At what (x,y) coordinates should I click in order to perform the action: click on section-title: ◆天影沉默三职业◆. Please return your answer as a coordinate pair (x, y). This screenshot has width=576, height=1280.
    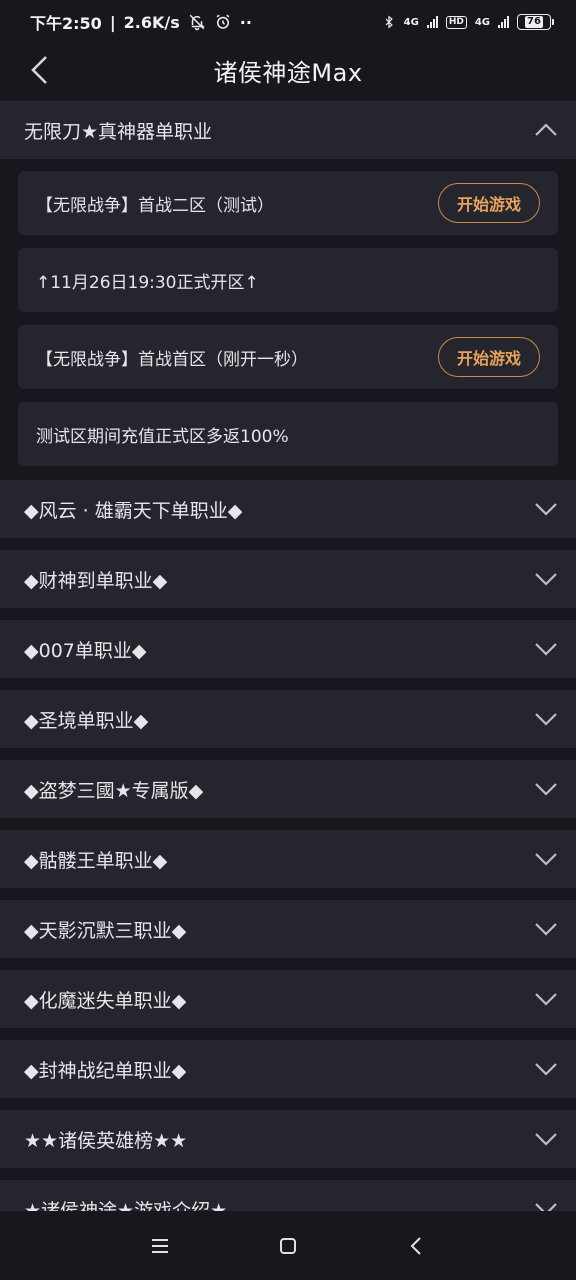
    Looking at the image, I should click on (105, 930).